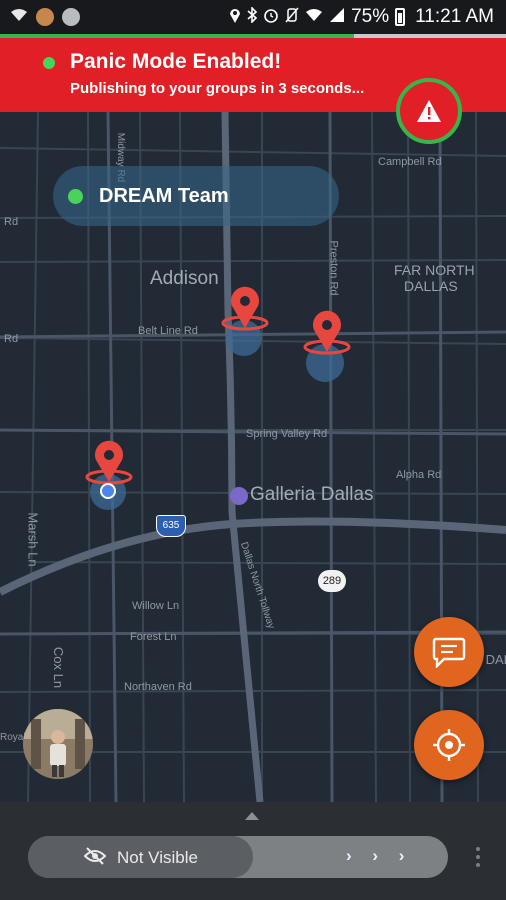  I want to click on more-options-icon, so click(478, 859).